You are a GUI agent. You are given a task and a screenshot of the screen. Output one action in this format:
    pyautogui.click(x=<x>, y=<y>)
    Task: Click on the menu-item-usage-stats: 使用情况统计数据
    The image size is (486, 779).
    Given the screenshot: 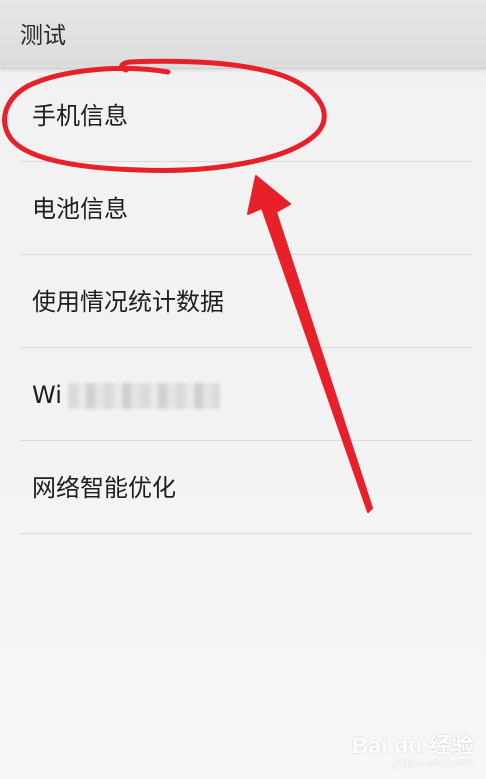 What is the action you would take?
    pyautogui.click(x=246, y=301)
    